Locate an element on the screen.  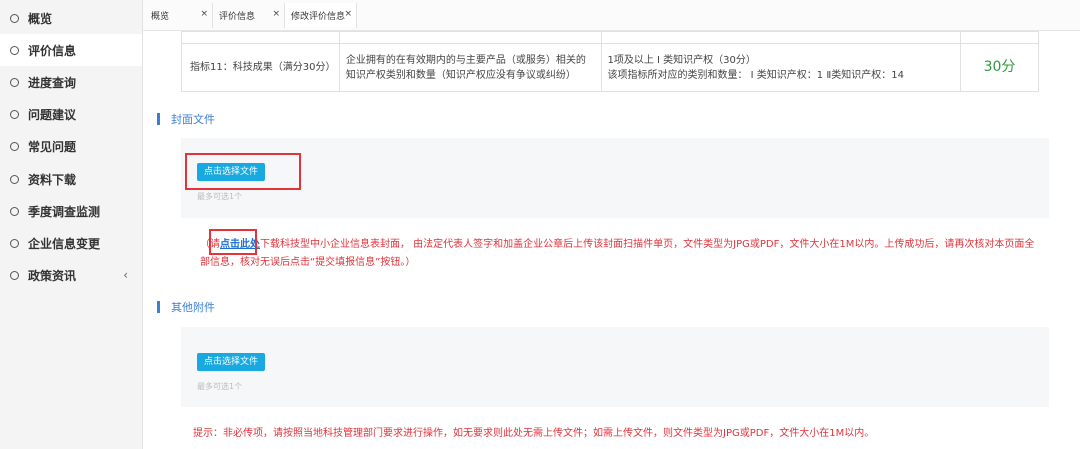
sidebar-item-downloads: 资料下载 is located at coordinates (71, 179).